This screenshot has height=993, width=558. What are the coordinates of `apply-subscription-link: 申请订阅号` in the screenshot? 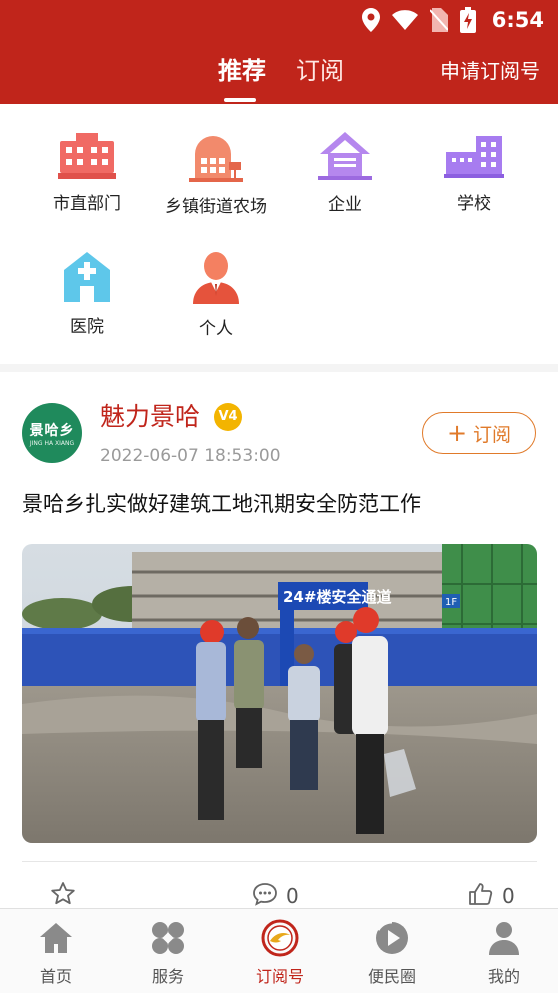 It's located at (490, 71).